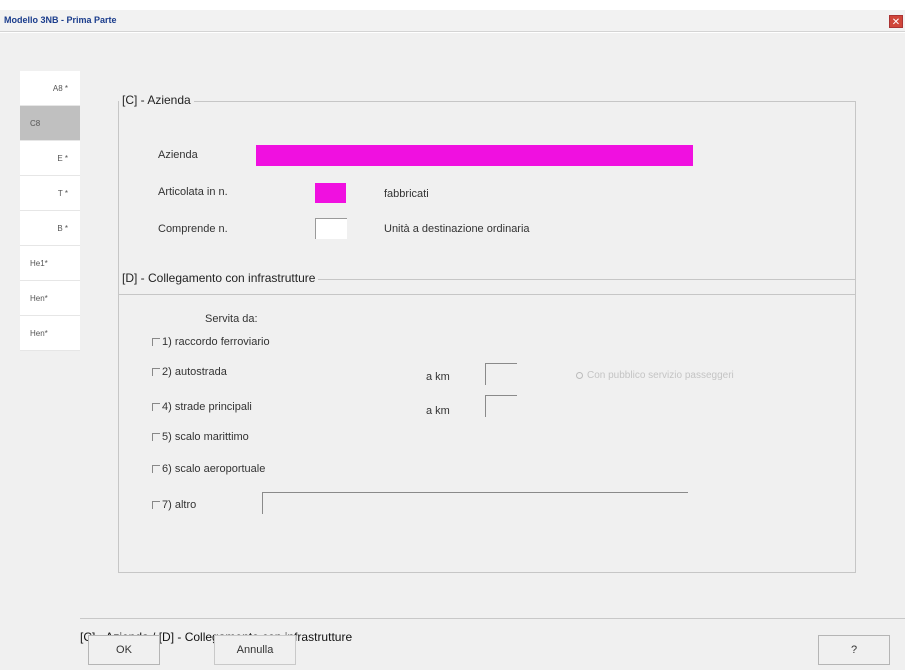 The width and height of the screenshot is (905, 670). I want to click on azienda-field, so click(474, 155).